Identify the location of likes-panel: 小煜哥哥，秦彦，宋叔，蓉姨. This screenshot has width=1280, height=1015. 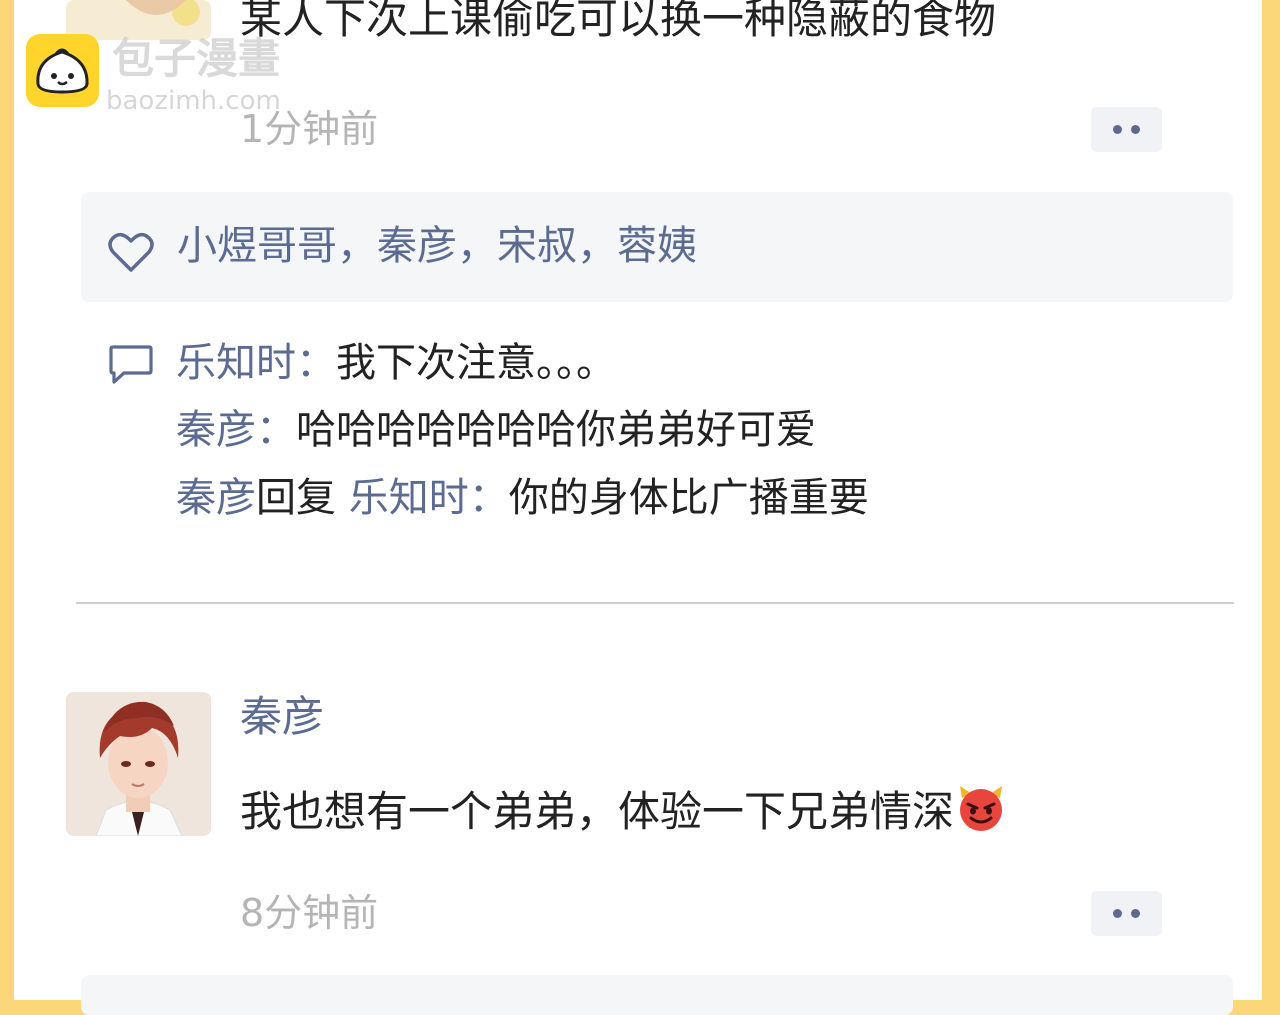
(657, 247).